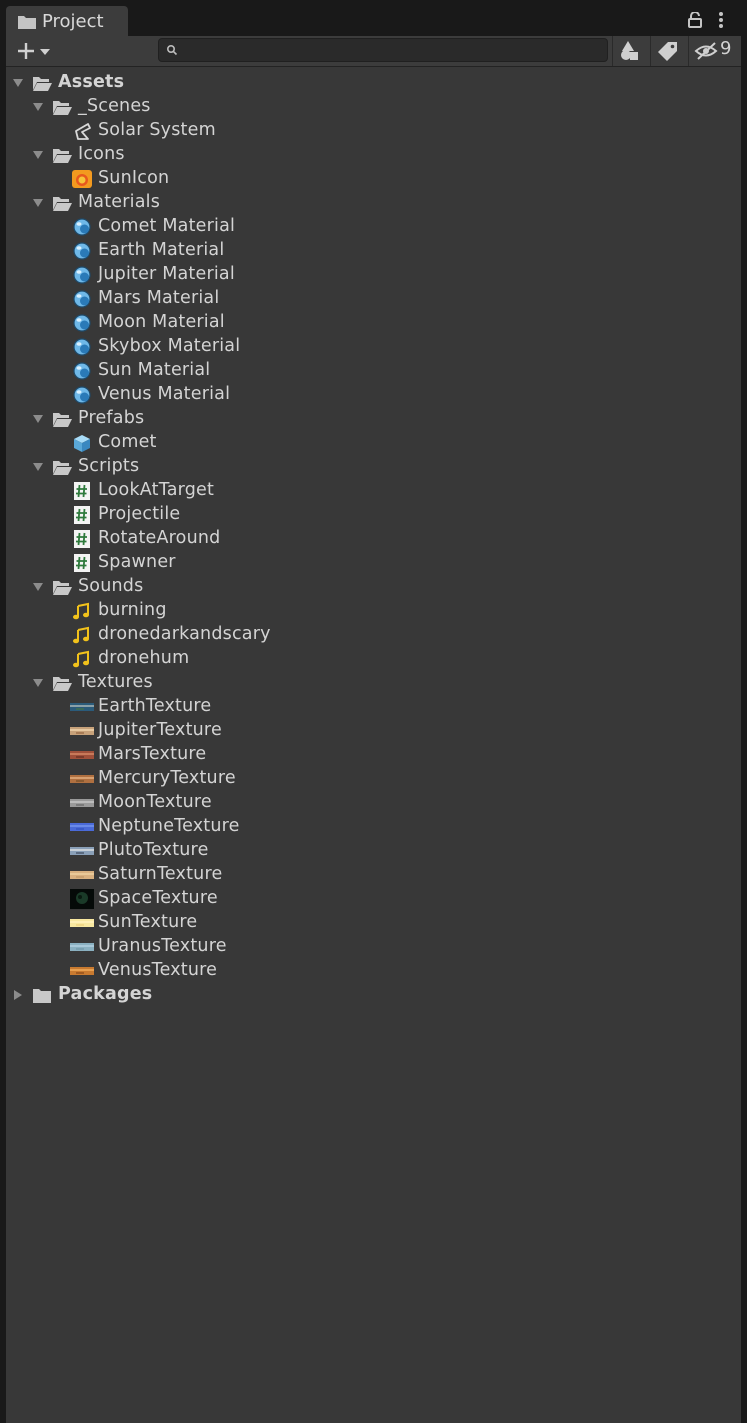 The height and width of the screenshot is (1423, 747). I want to click on tree-item-label: SaturnTexture, so click(160, 874).